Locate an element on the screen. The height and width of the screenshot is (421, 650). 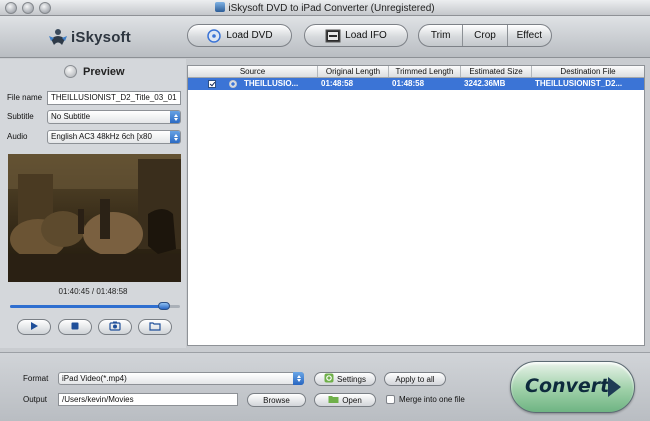
open-output-button: Open is located at coordinates (345, 400).